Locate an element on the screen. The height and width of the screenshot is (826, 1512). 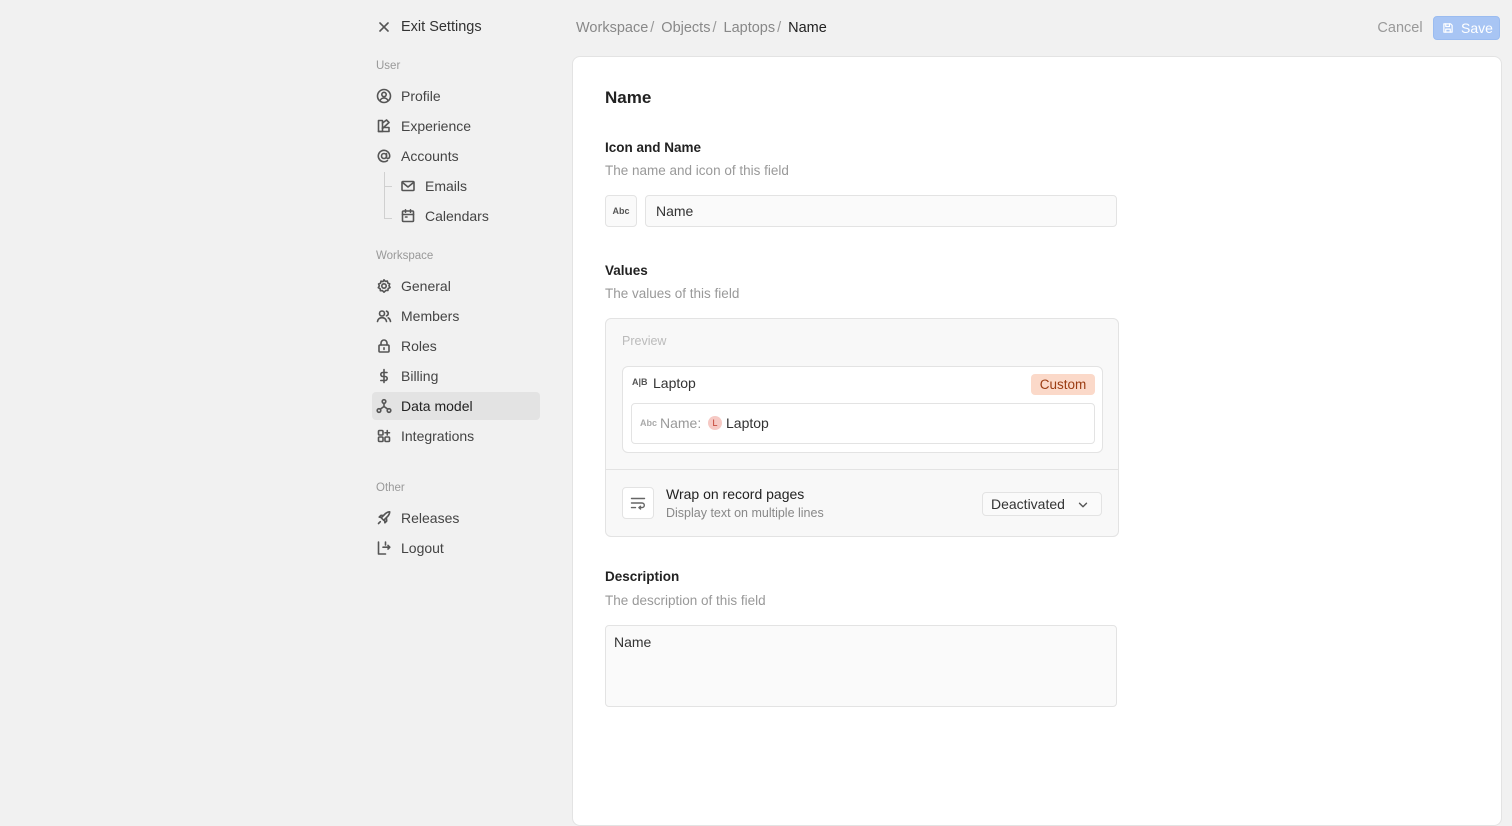
cancel-button: Cancel is located at coordinates (1400, 28).